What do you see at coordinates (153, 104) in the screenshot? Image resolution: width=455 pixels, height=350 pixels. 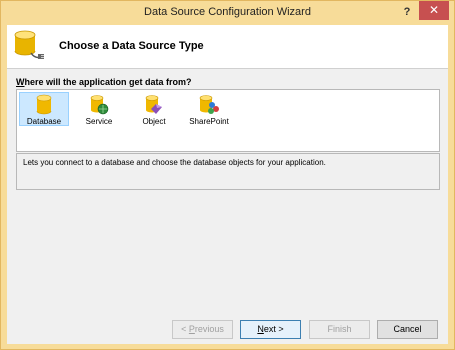 I see `object-icon` at bounding box center [153, 104].